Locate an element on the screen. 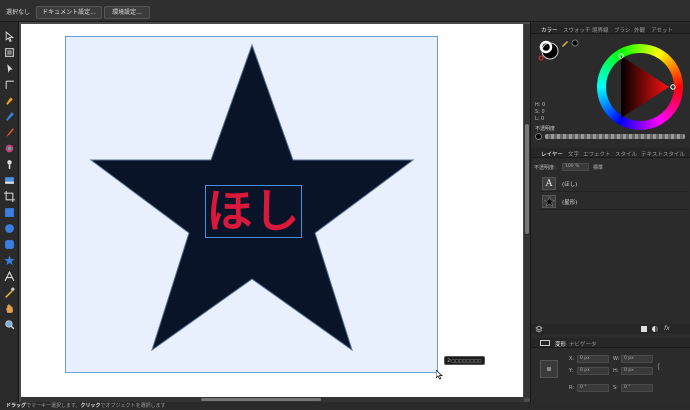 This screenshot has height=410, width=690. tab-text-styles: テキストスタイル is located at coordinates (663, 154).